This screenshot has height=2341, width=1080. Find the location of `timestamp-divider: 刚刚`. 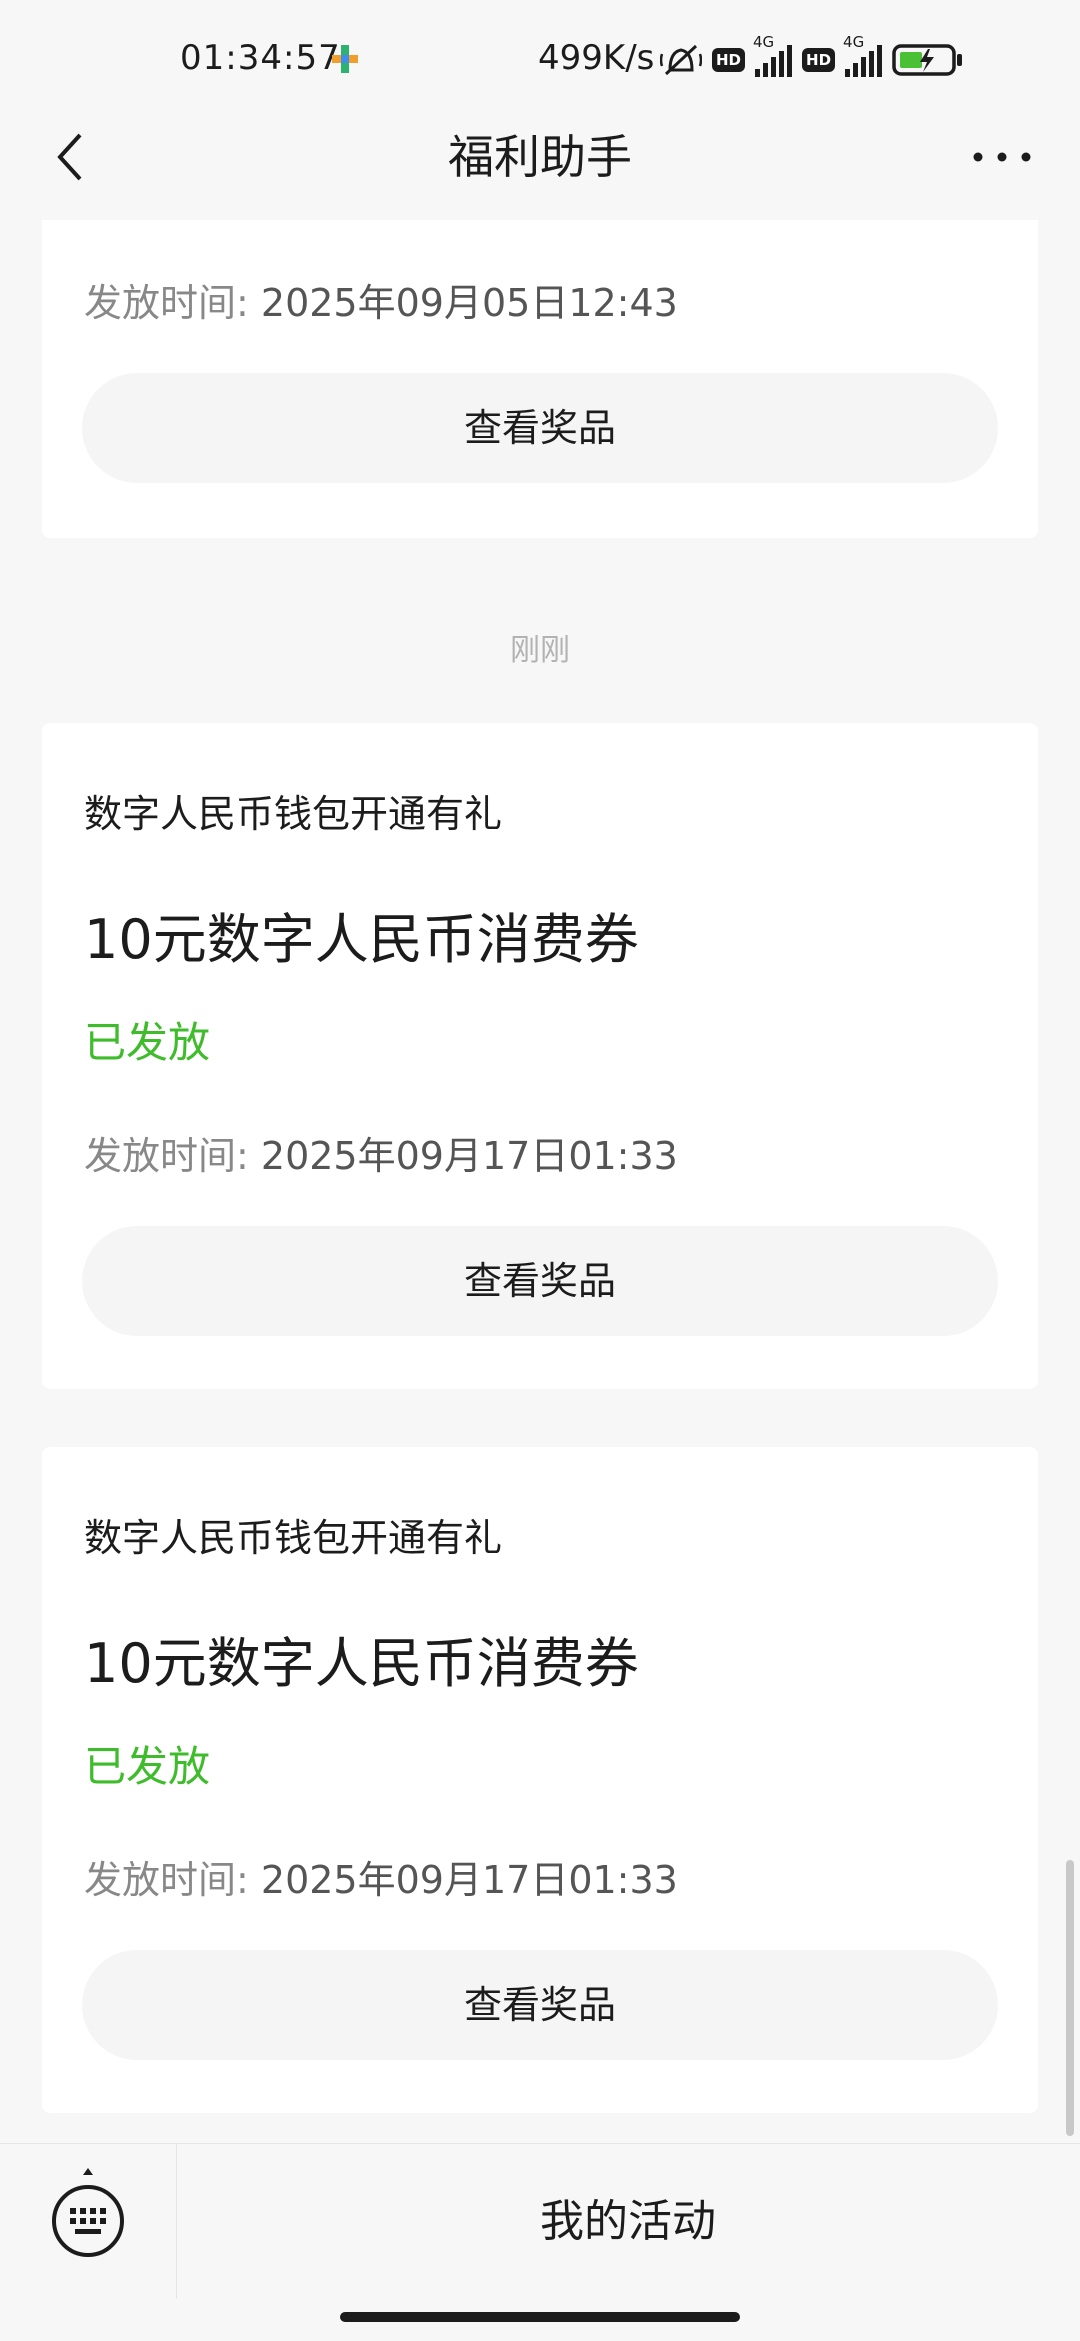

timestamp-divider: 刚刚 is located at coordinates (540, 650).